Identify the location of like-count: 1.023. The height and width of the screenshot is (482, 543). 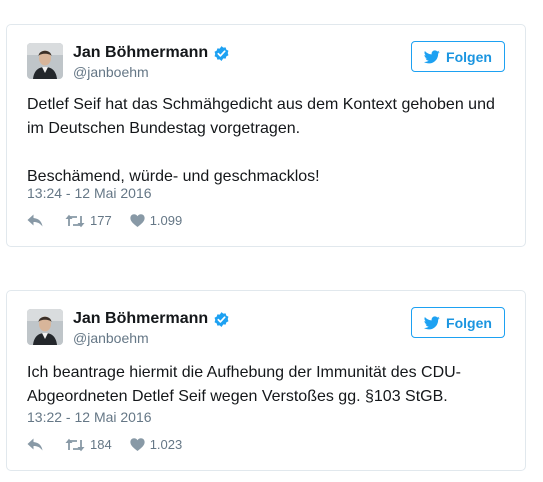
(166, 444).